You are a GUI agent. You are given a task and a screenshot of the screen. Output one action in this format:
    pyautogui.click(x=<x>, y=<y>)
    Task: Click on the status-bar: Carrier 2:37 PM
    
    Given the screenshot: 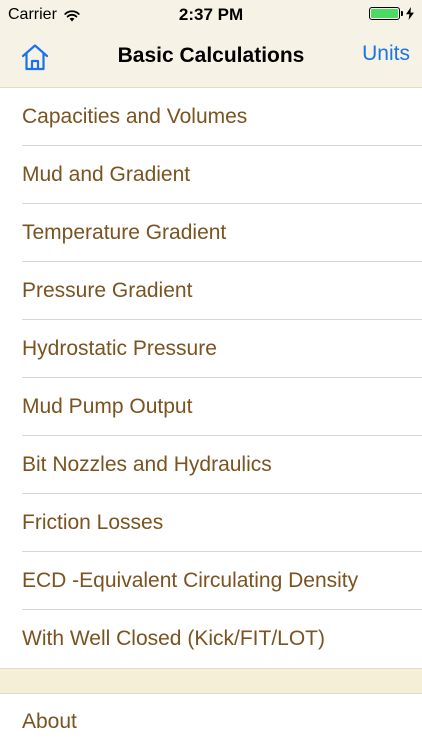 What is the action you would take?
    pyautogui.click(x=211, y=15)
    